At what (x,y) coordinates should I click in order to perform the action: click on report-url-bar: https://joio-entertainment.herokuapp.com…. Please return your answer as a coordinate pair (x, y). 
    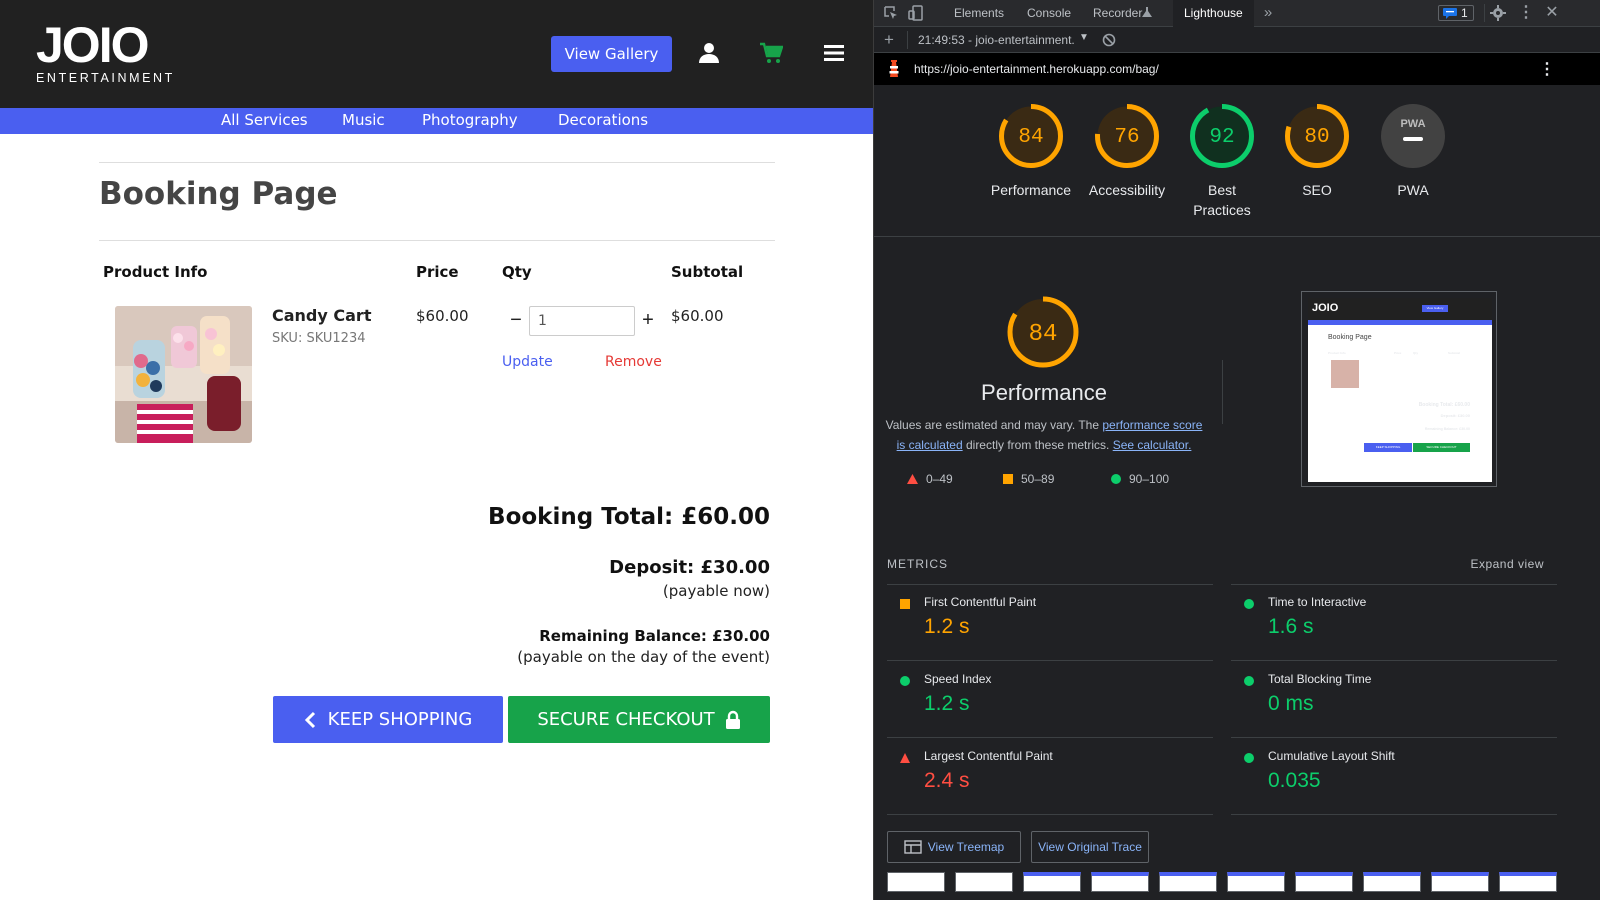
    Looking at the image, I should click on (1237, 69).